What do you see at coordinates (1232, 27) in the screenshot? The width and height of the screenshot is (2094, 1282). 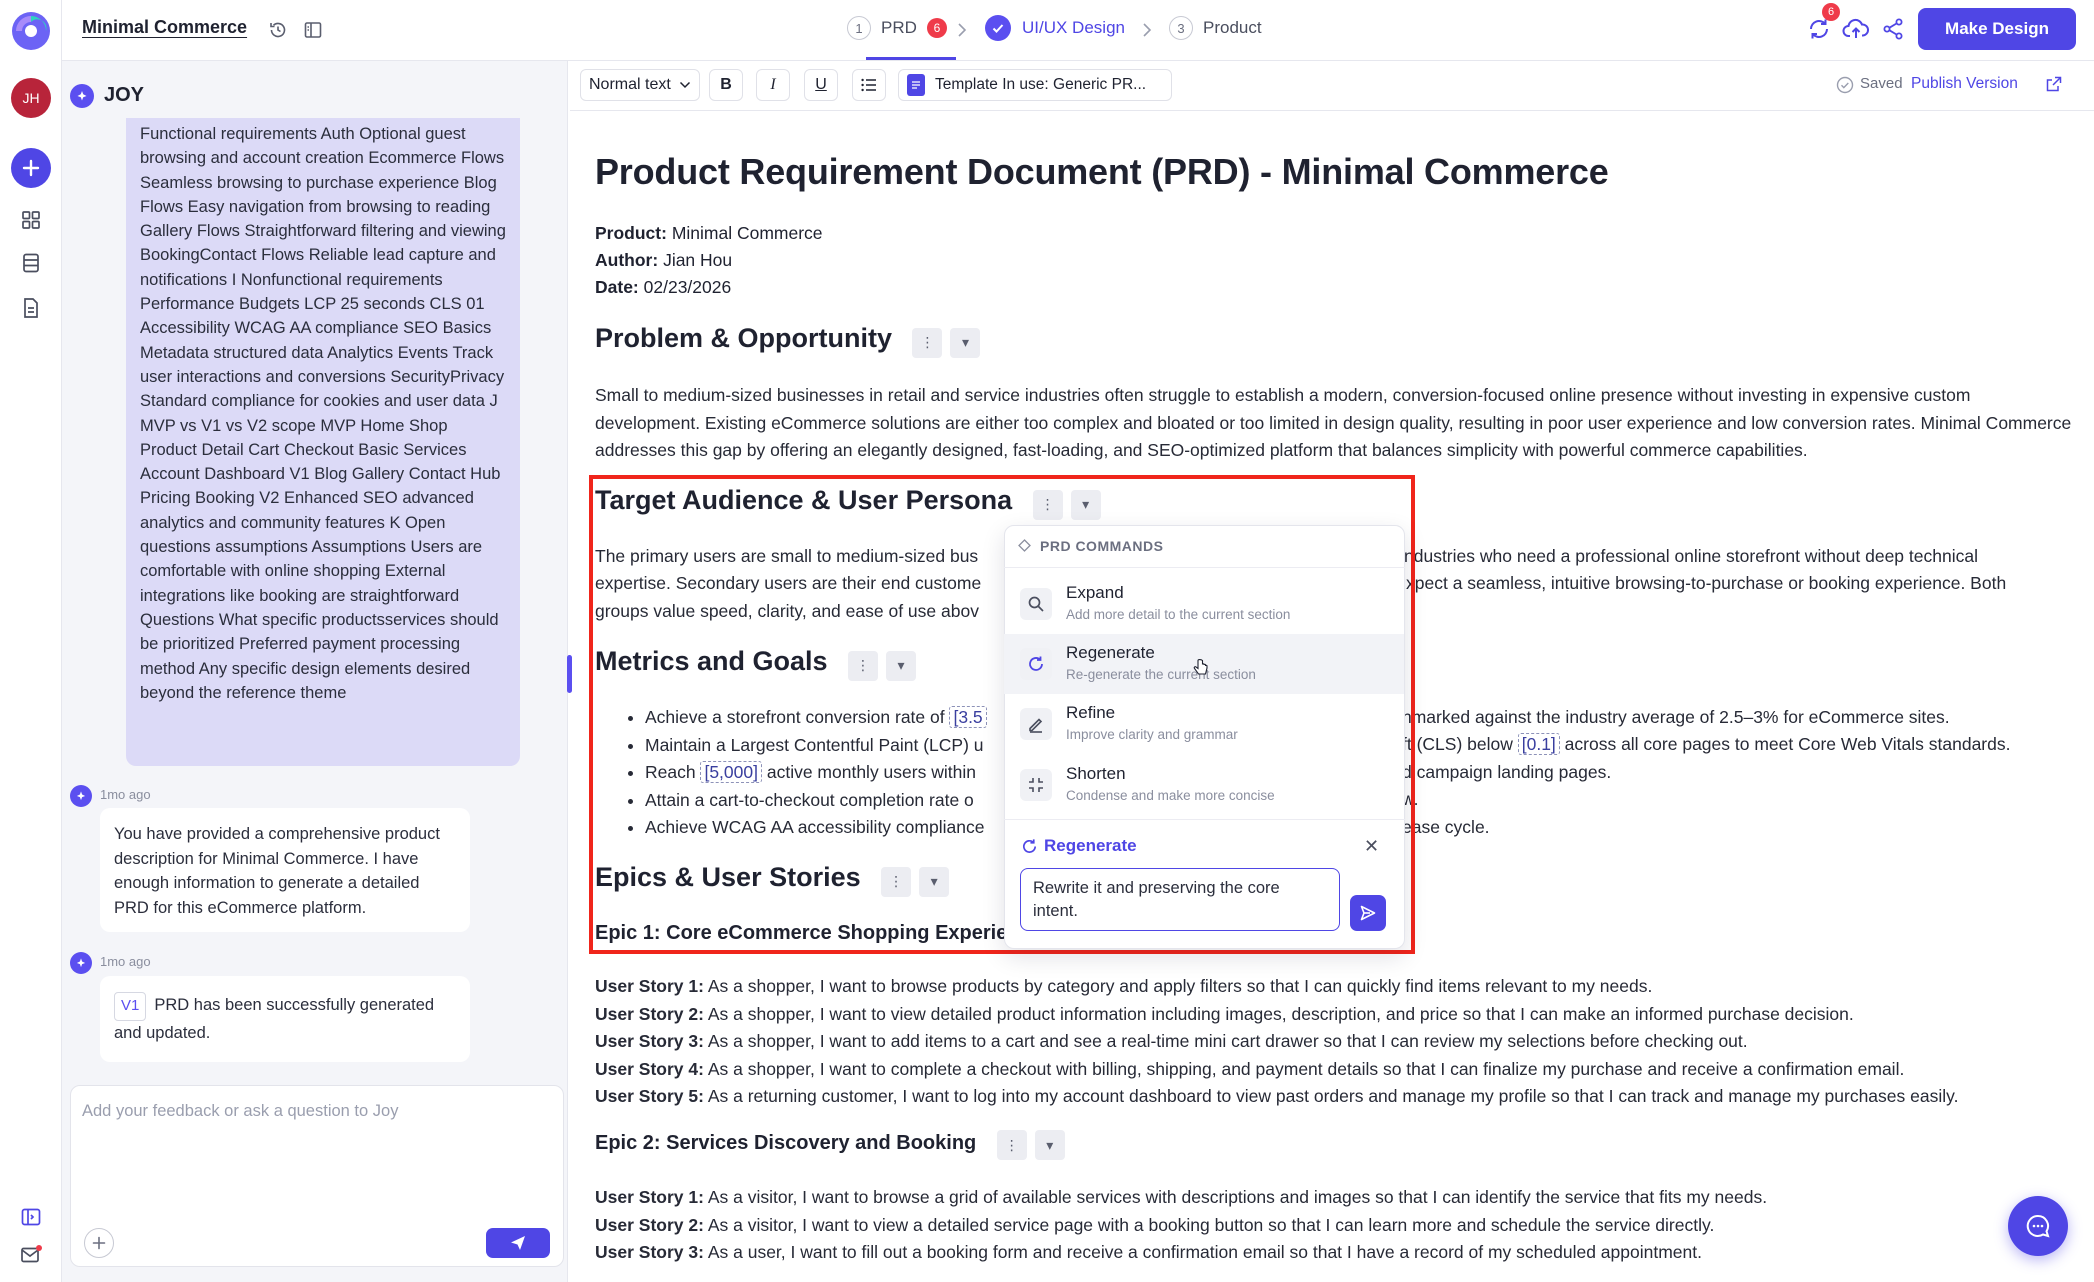 I see `step-label: Product` at bounding box center [1232, 27].